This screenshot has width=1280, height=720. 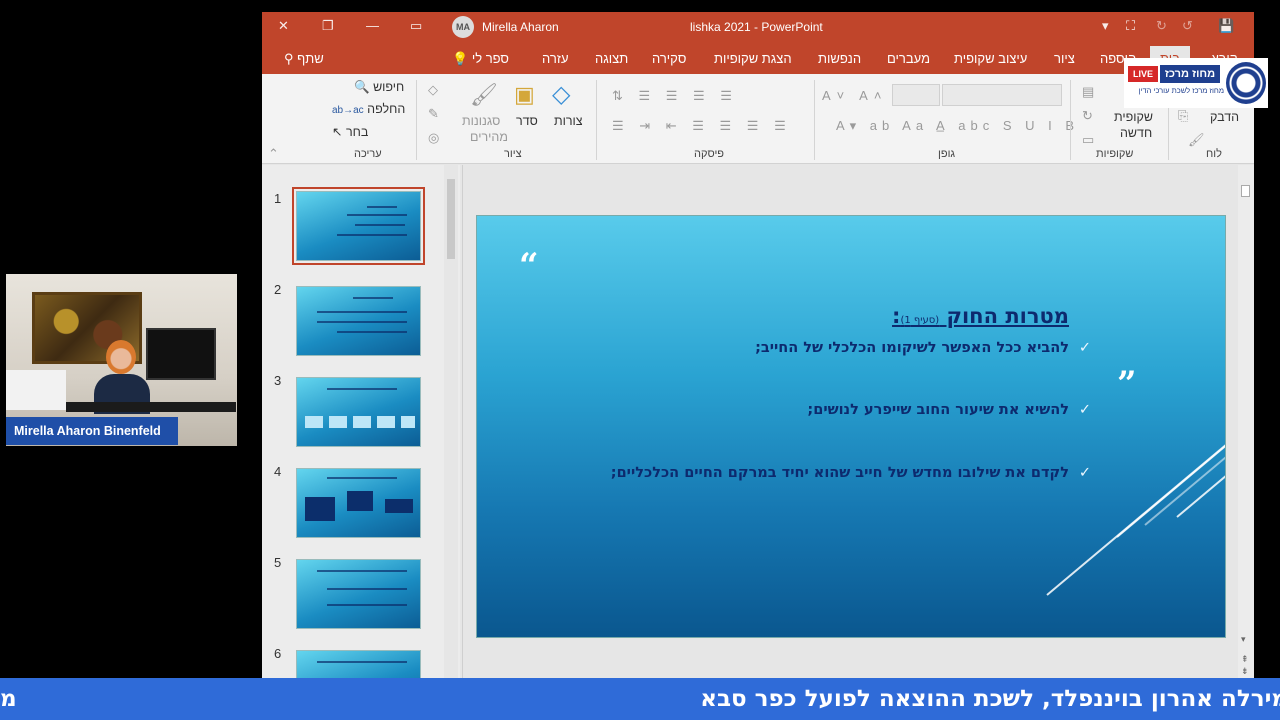 I want to click on ticker-fragment: מ, so click(x=8, y=699).